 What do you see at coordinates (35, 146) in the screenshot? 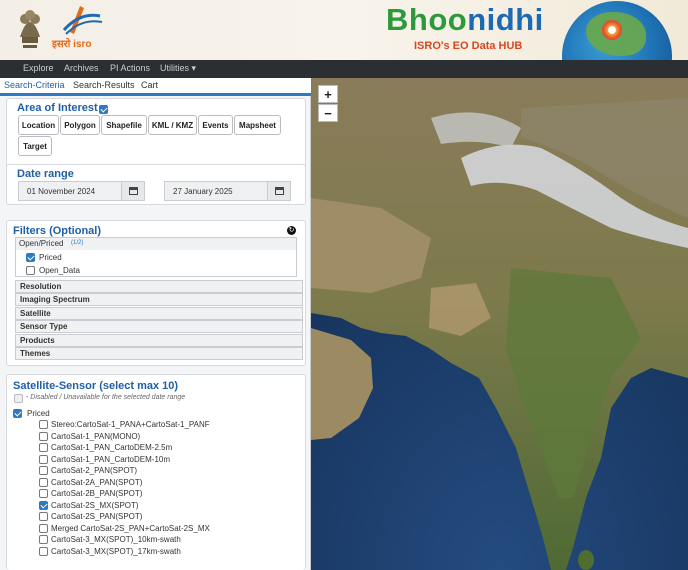
I see `target-button: Target` at bounding box center [35, 146].